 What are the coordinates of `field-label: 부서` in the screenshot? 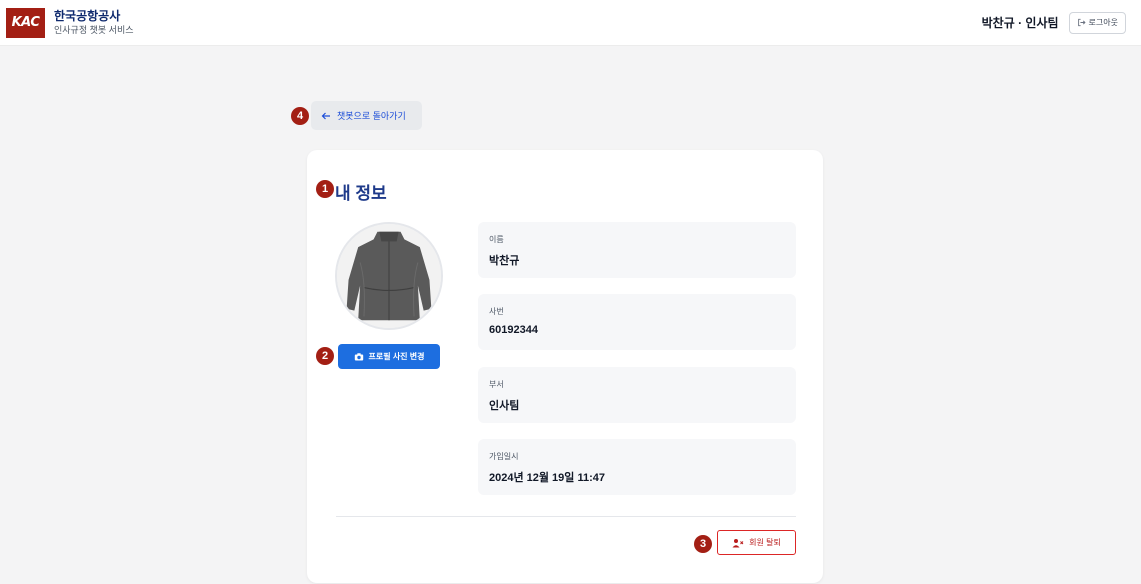 It's located at (496, 384).